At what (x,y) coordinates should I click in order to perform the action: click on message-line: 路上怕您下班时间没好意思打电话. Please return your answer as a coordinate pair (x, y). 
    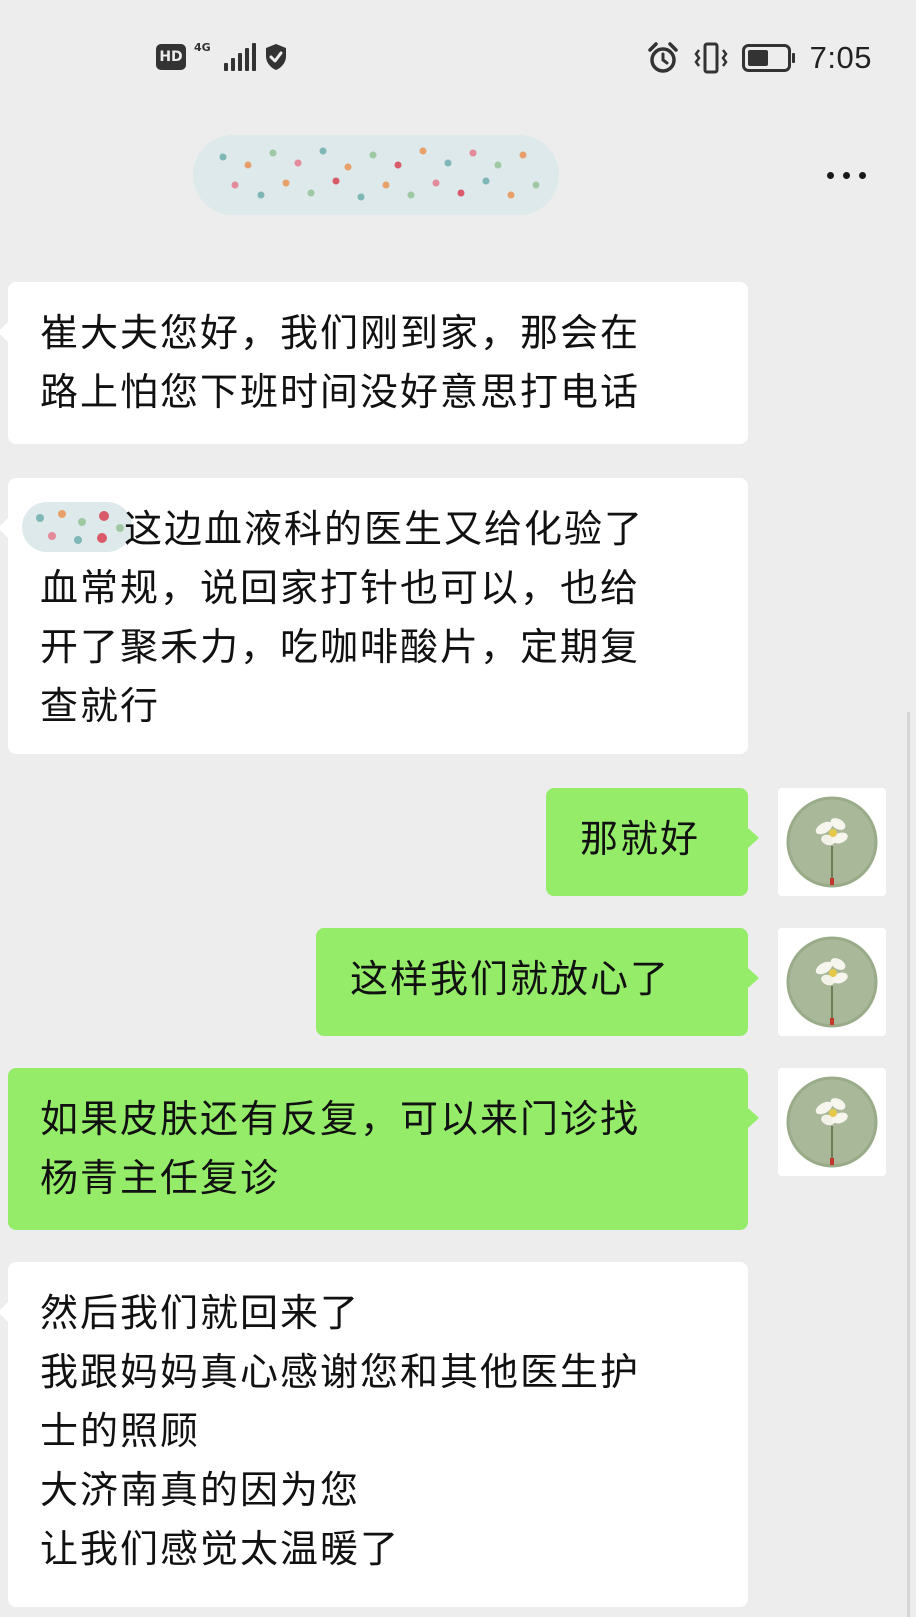
    Looking at the image, I should click on (340, 392).